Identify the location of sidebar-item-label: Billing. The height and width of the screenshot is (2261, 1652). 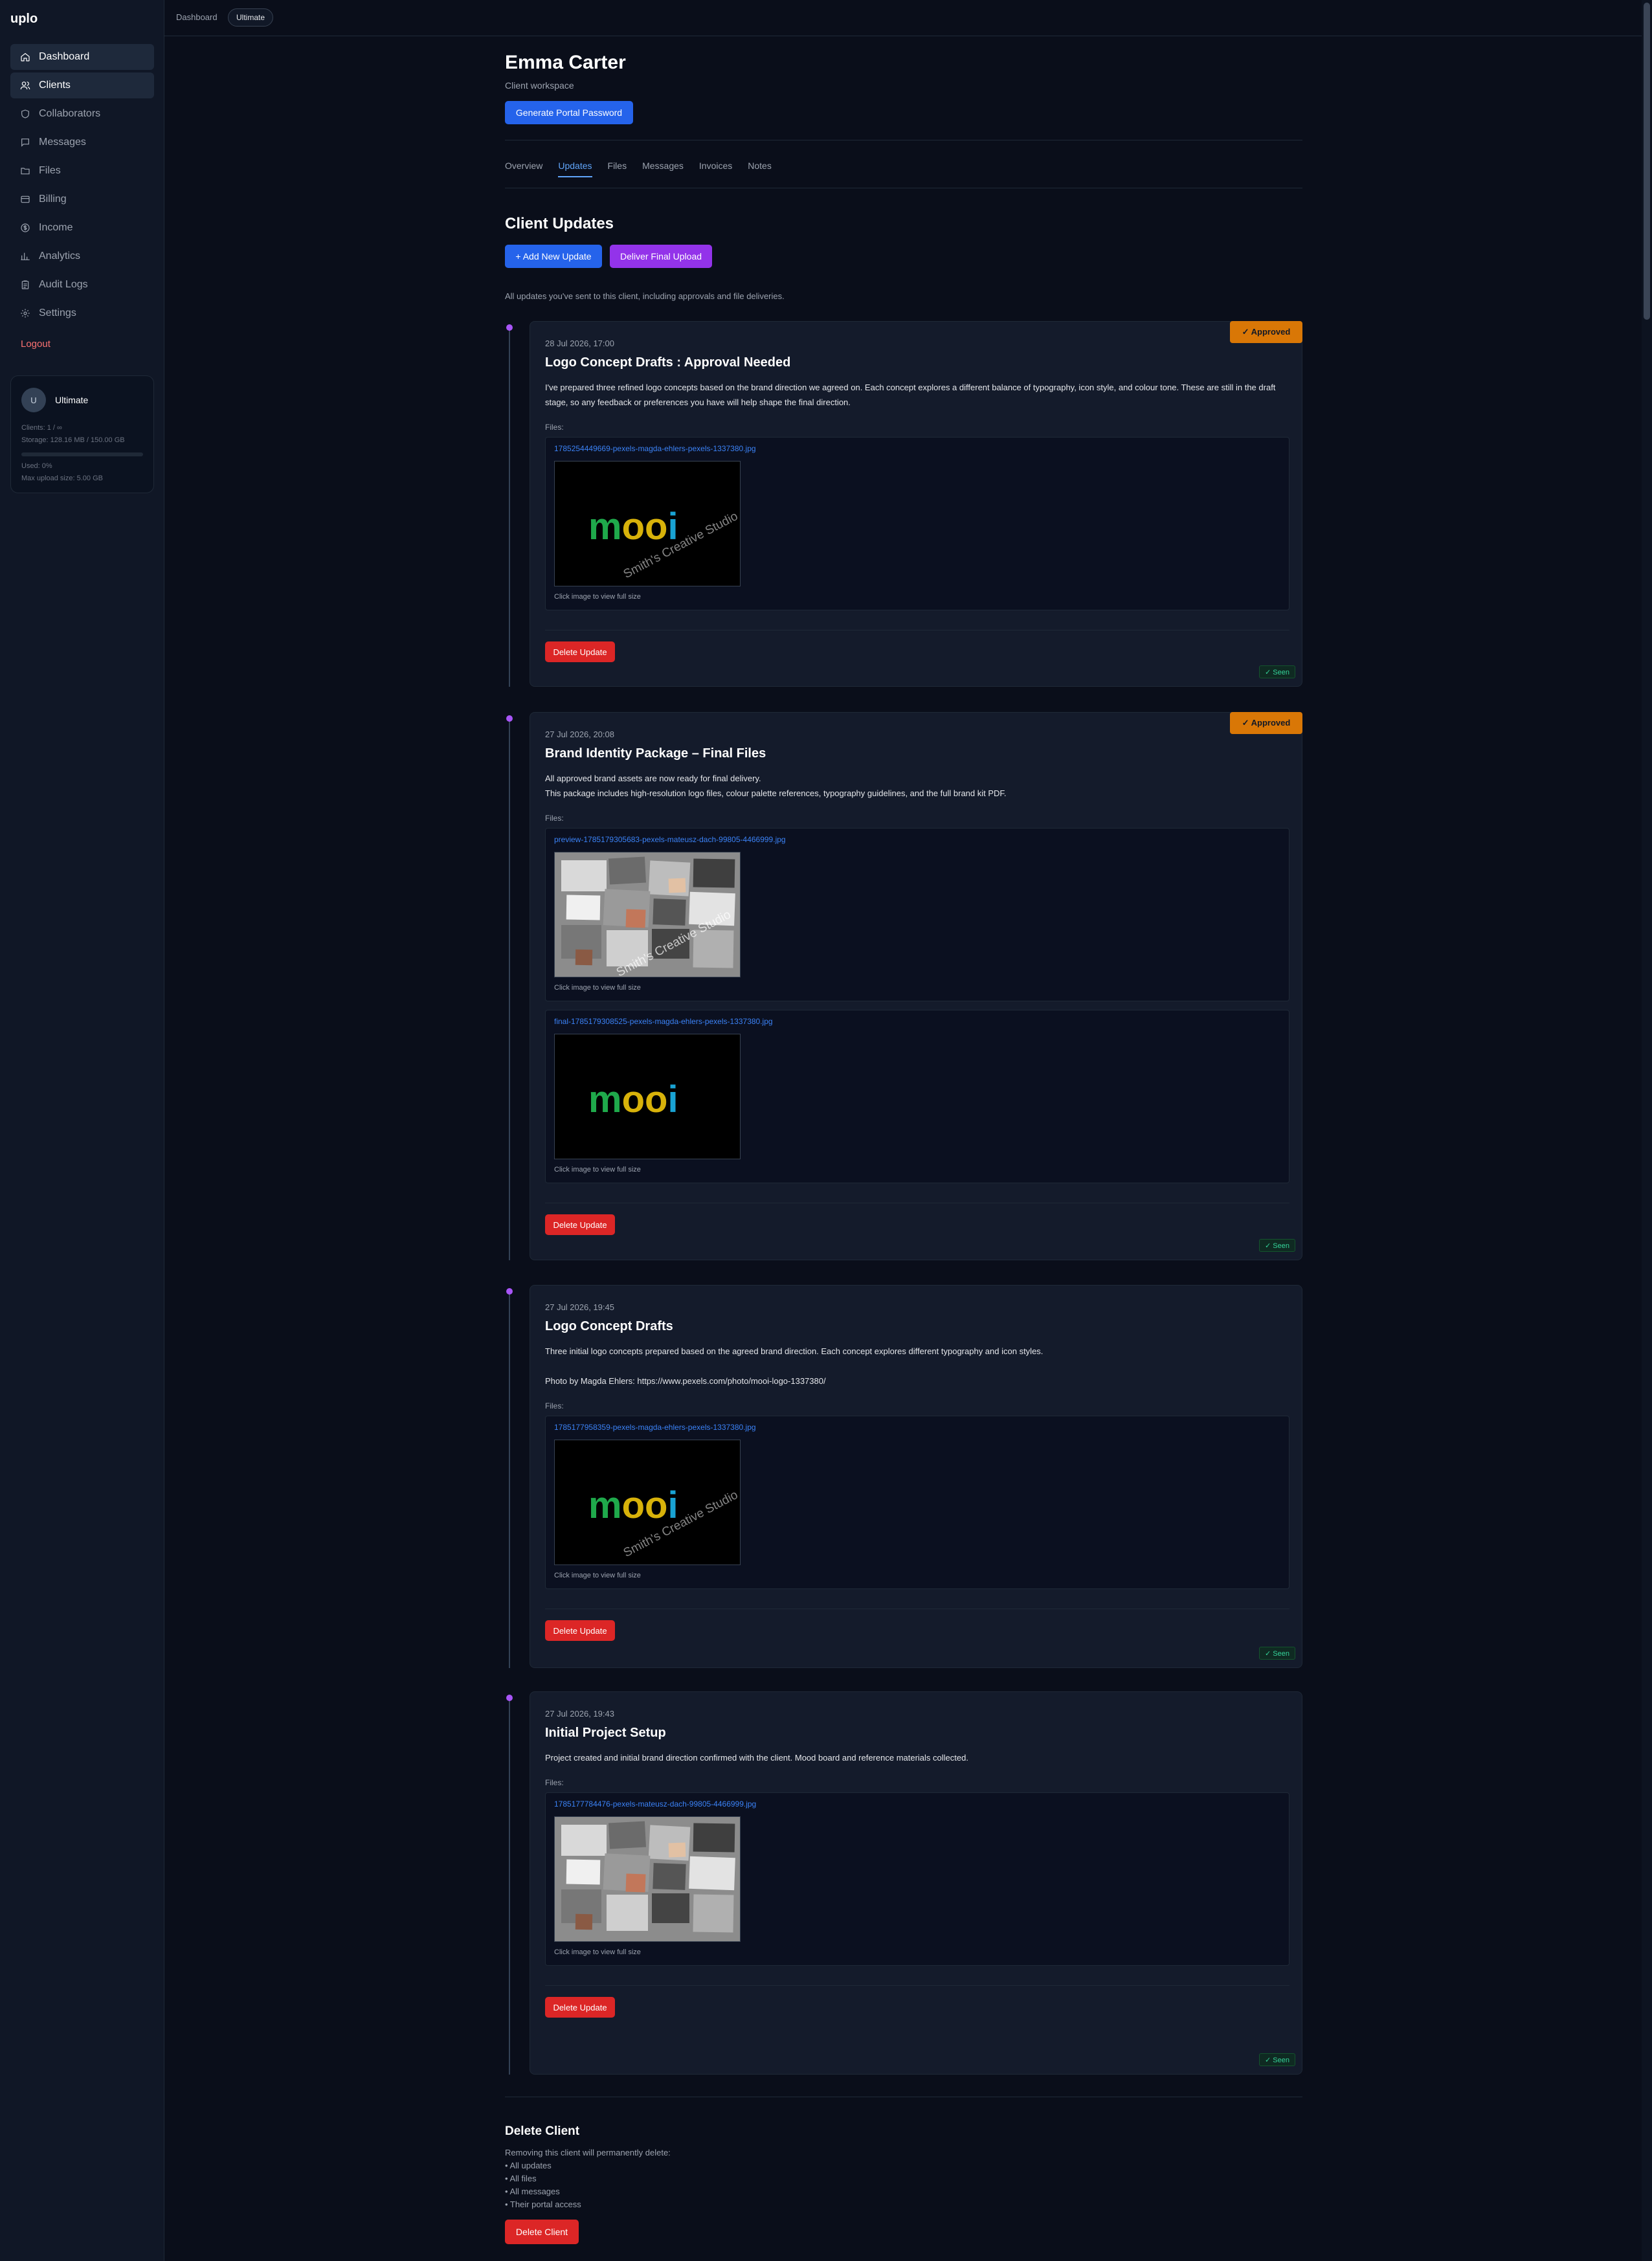
(53, 200).